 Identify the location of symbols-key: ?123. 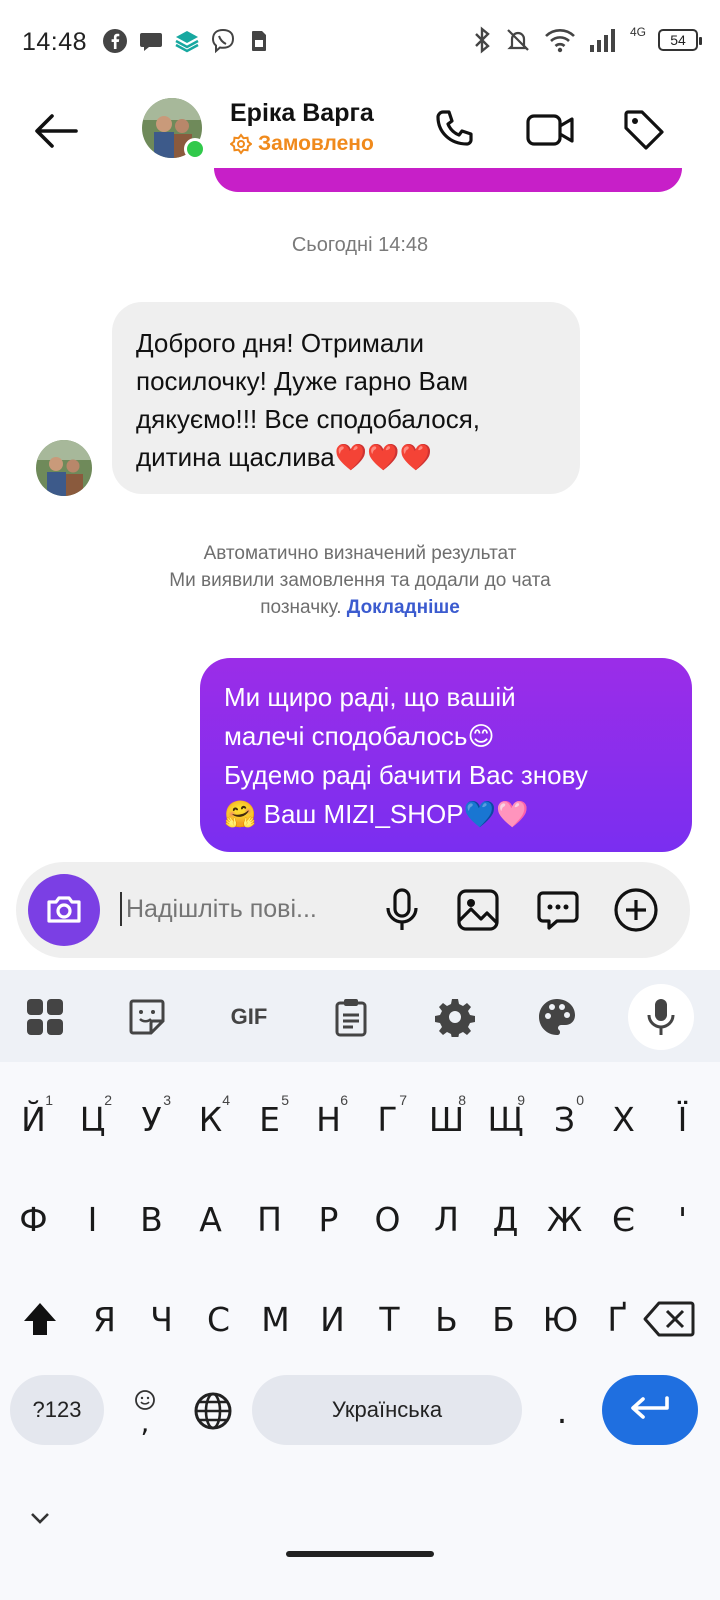
(57, 1410).